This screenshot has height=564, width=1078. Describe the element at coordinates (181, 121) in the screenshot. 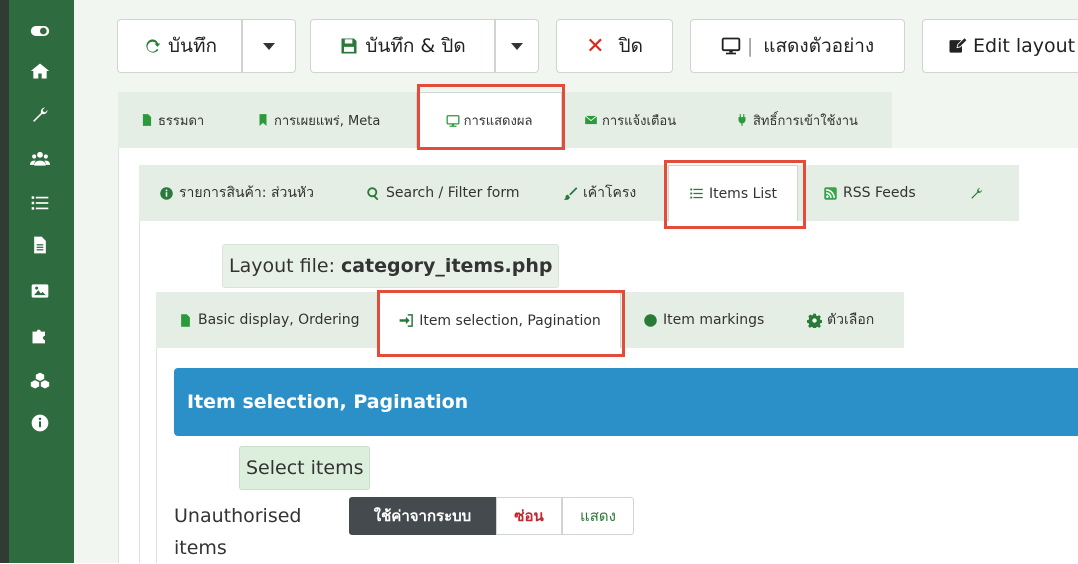

I see `tab-general-label: ธรรมดา` at that location.